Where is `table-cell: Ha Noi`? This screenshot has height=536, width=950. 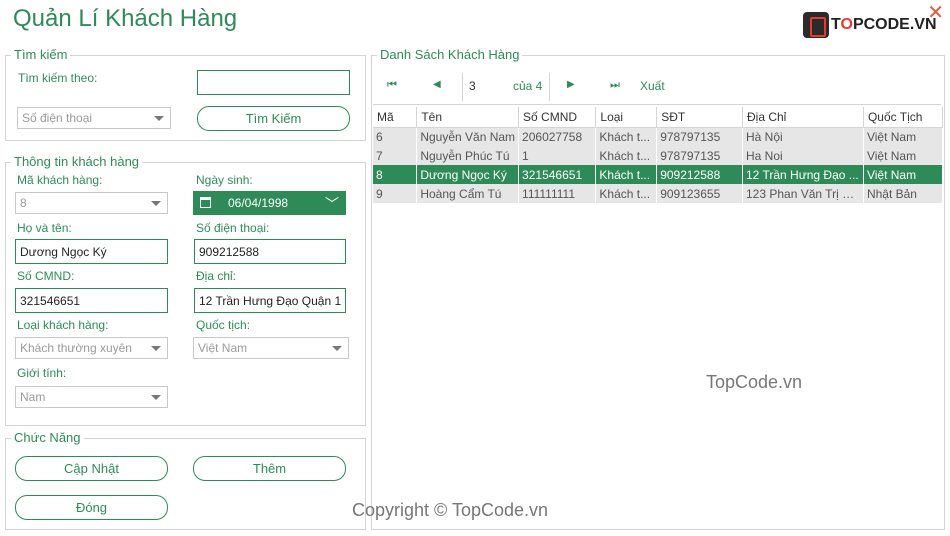
table-cell: Ha Noi is located at coordinates (803, 155).